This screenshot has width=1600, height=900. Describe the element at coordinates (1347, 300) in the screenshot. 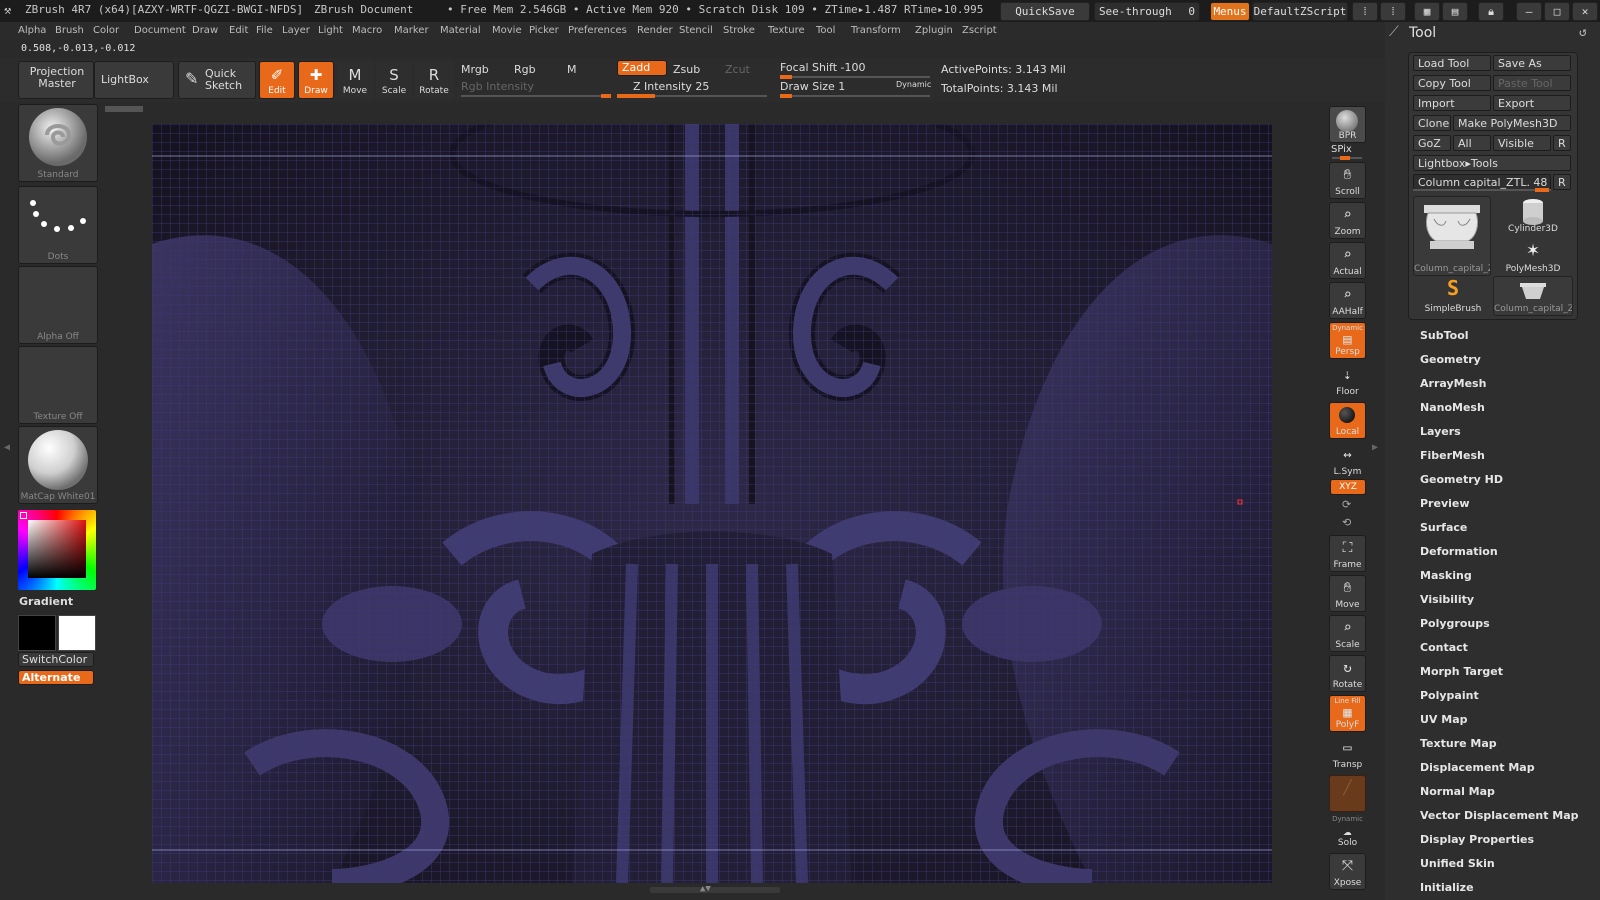

I see `aahalf-button: ⌕ AAHalf` at that location.